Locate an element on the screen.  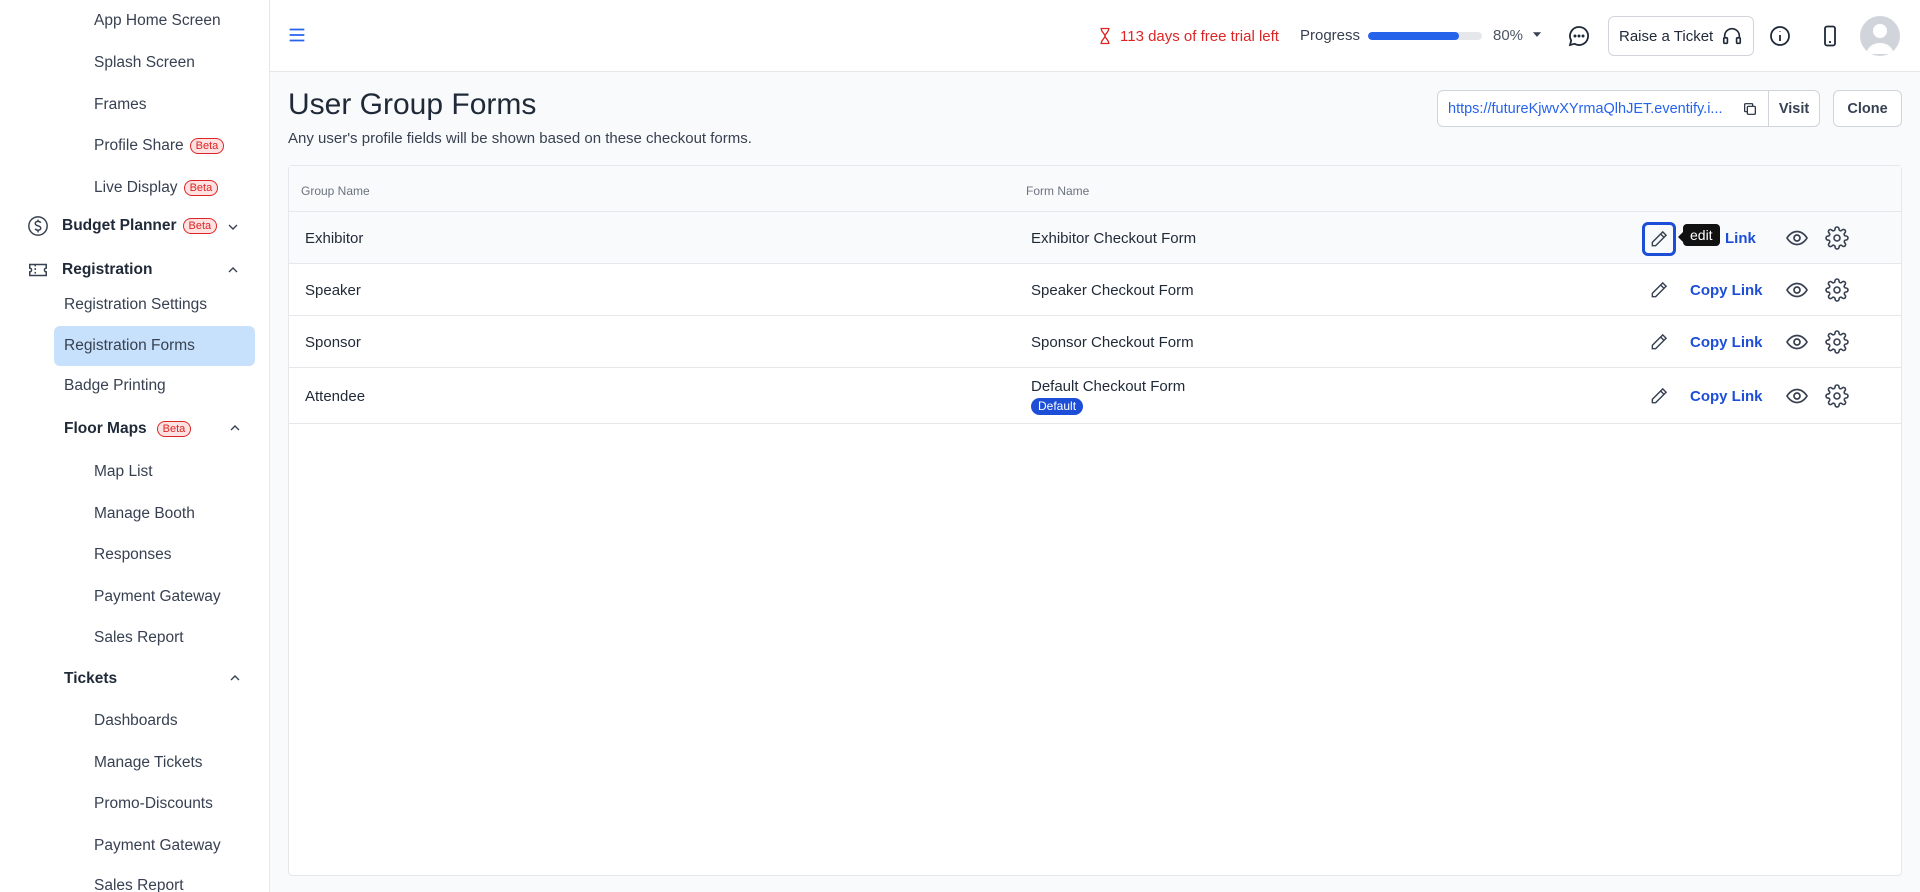
table-header: Group Name Form Name is located at coordinates (1095, 189).